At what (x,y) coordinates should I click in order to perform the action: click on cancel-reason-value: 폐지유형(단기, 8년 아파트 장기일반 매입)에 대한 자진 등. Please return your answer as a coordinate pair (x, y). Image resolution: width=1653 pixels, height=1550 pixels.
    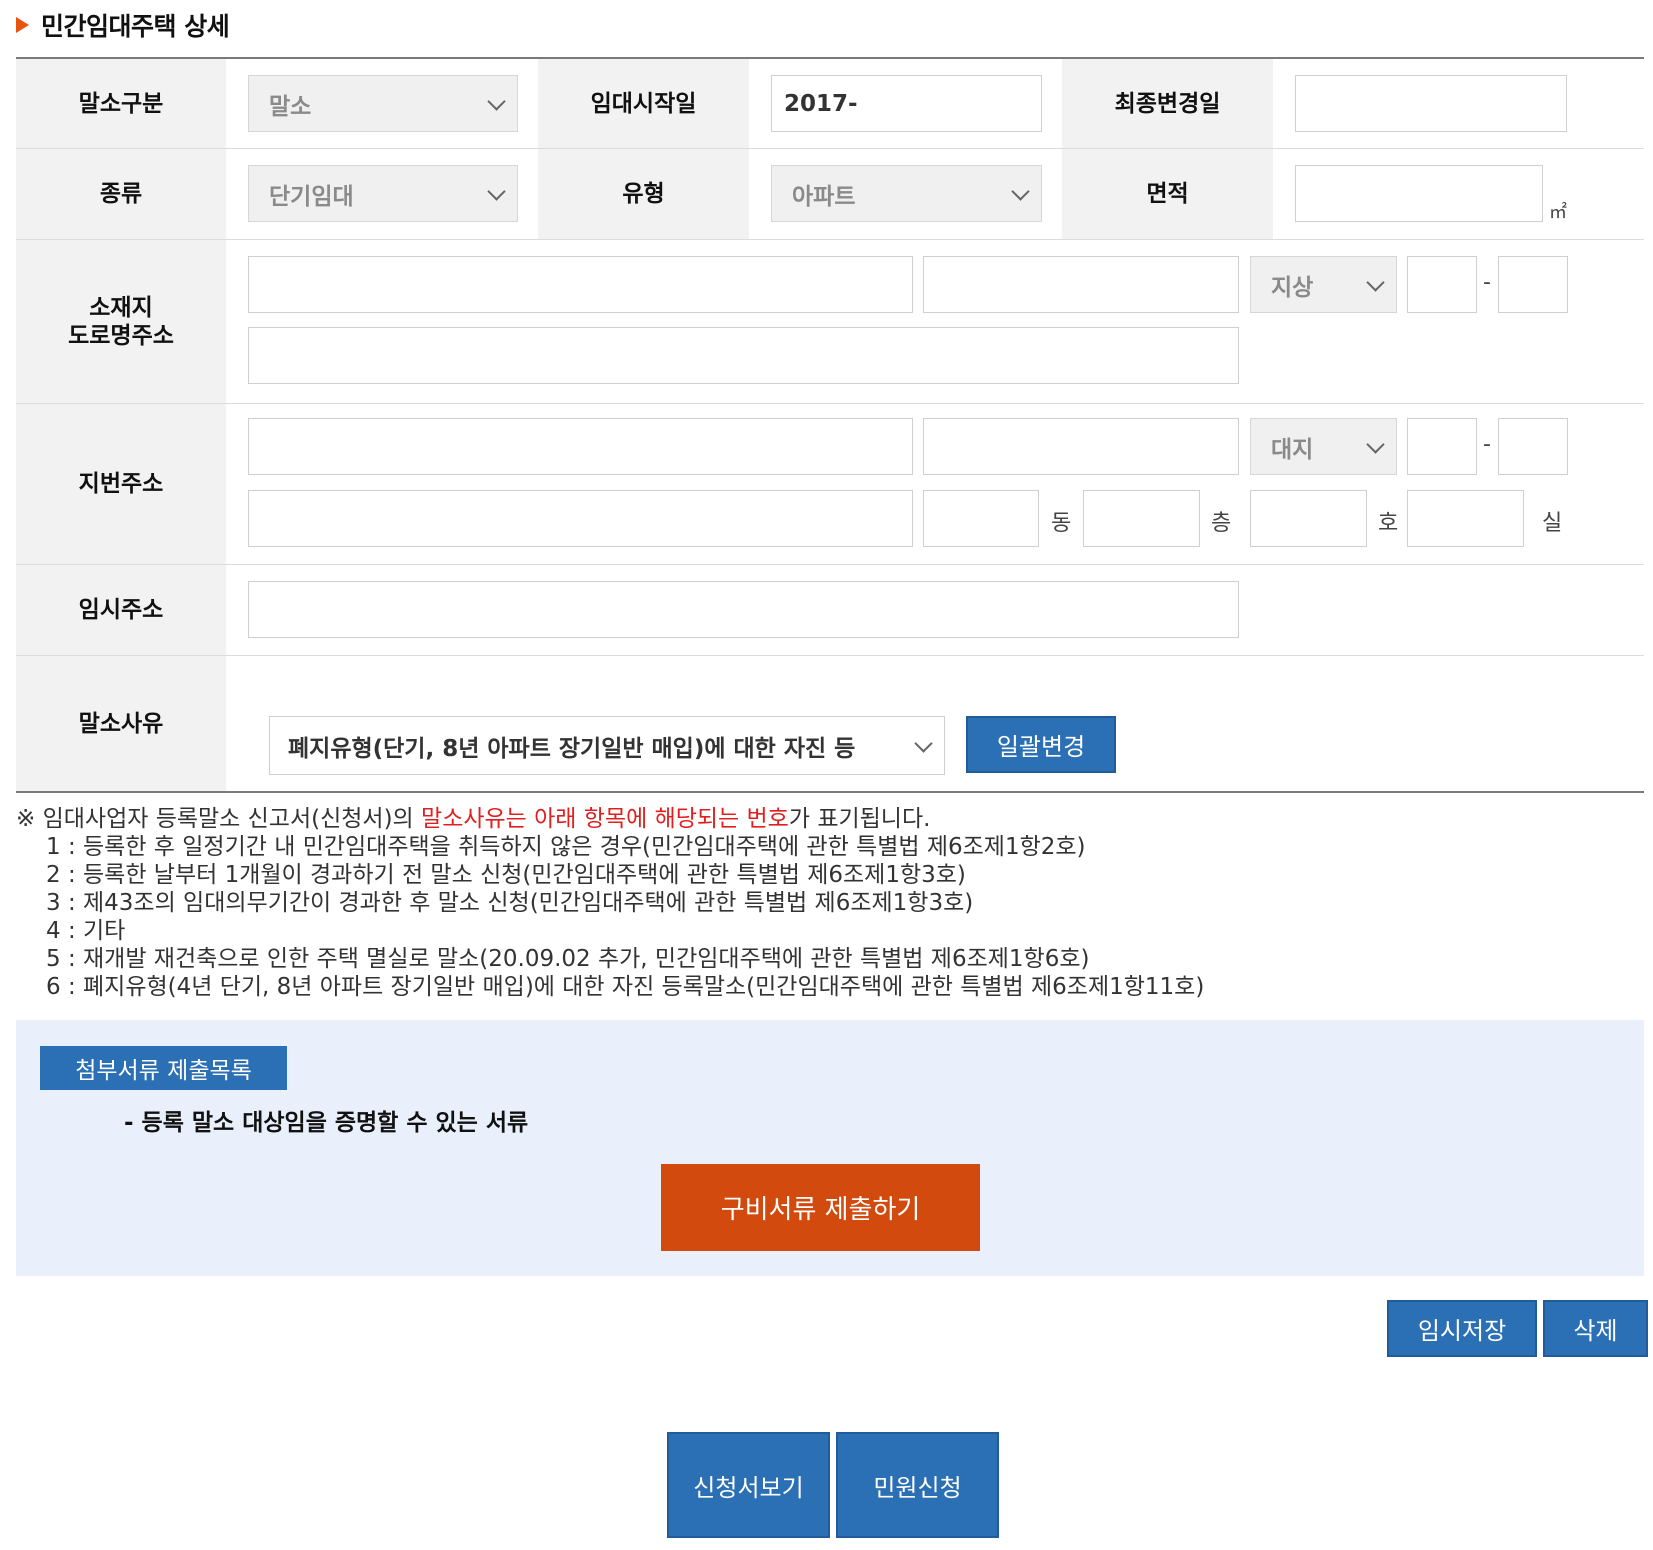
    Looking at the image, I should click on (572, 748).